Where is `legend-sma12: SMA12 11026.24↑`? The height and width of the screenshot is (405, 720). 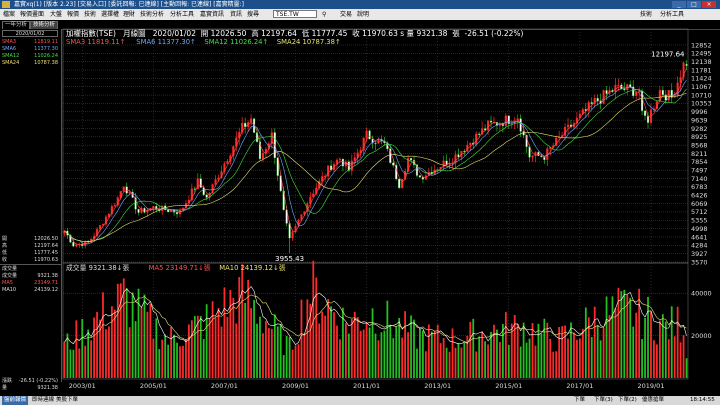
legend-sma12: SMA12 11026.24↑ is located at coordinates (236, 42).